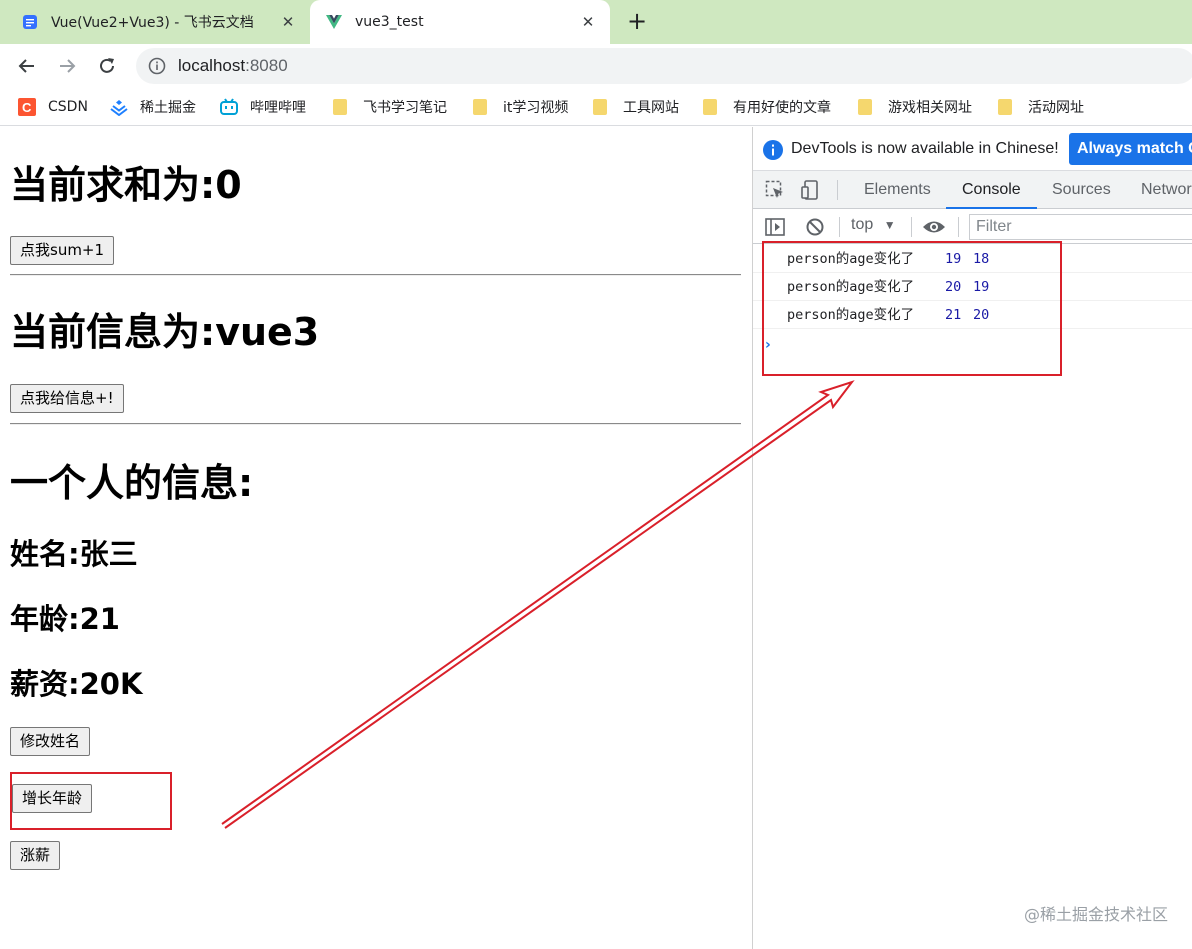 This screenshot has height=949, width=1192. I want to click on bookmark-folder: 有用好使的文章, so click(767, 107).